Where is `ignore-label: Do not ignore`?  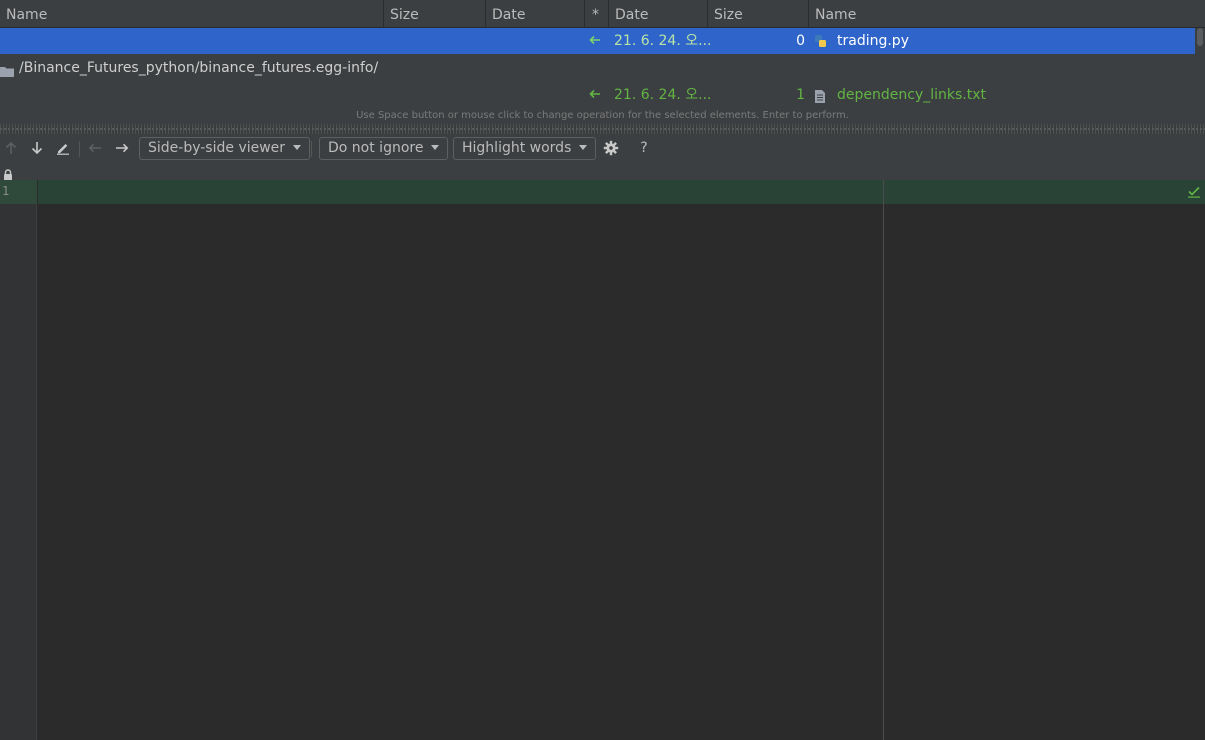 ignore-label: Do not ignore is located at coordinates (376, 148).